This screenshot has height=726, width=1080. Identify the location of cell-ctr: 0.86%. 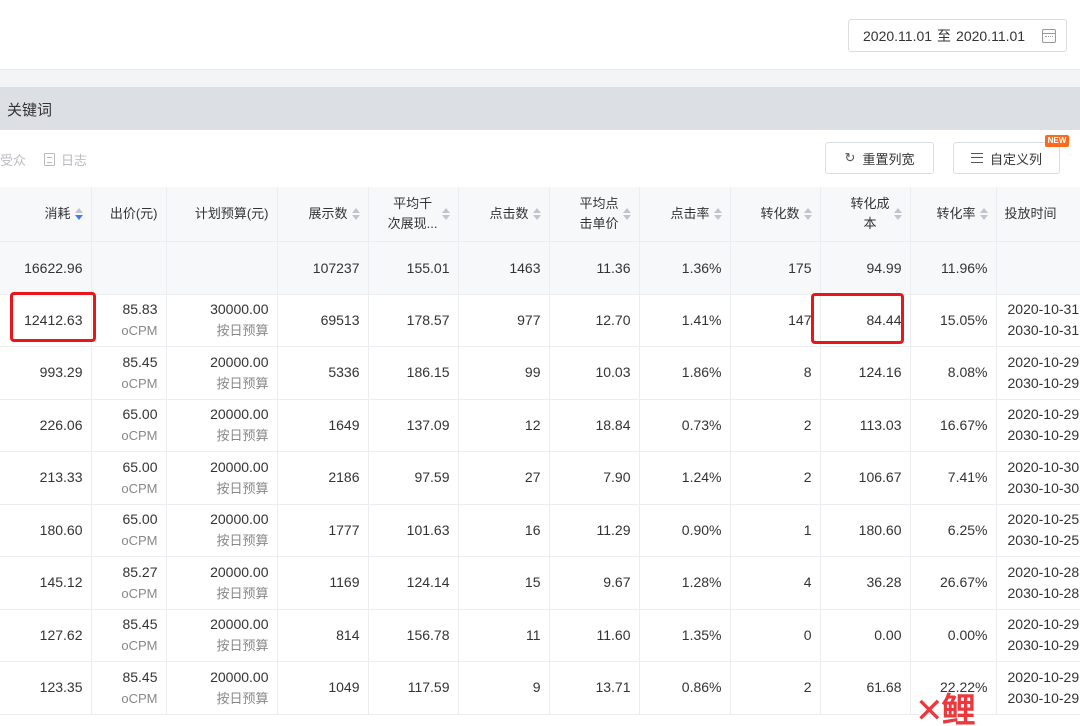
(685, 688).